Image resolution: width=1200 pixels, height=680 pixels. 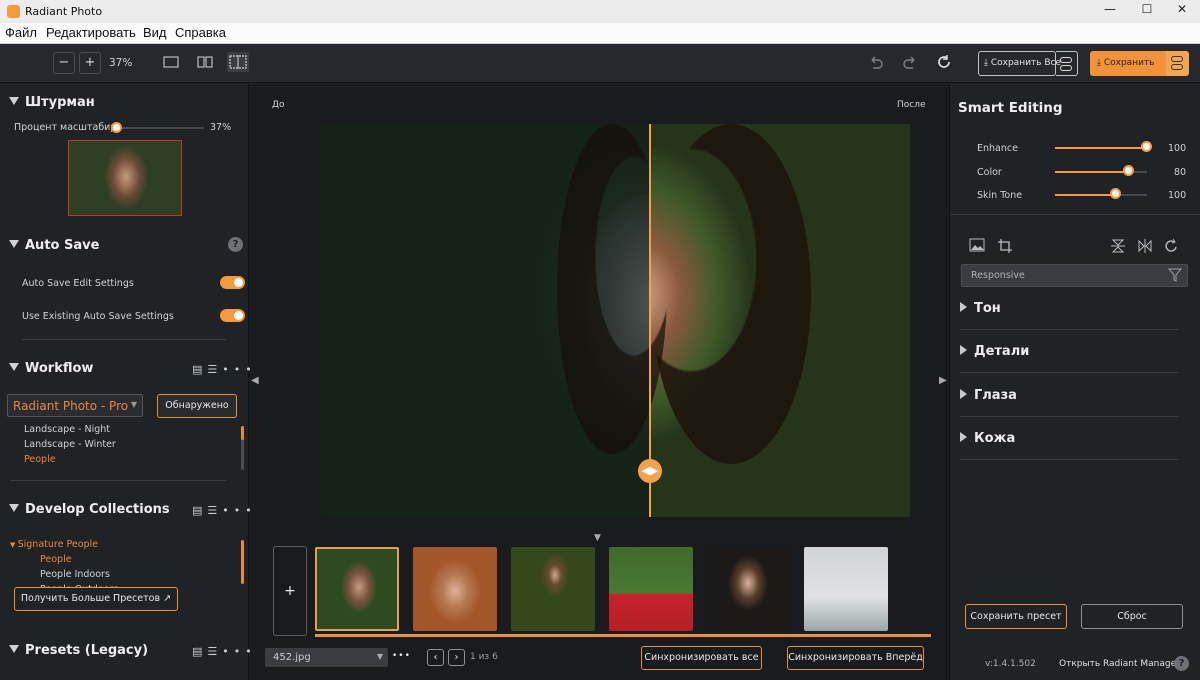 I want to click on flip-vertical-icon, so click(x=1118, y=248).